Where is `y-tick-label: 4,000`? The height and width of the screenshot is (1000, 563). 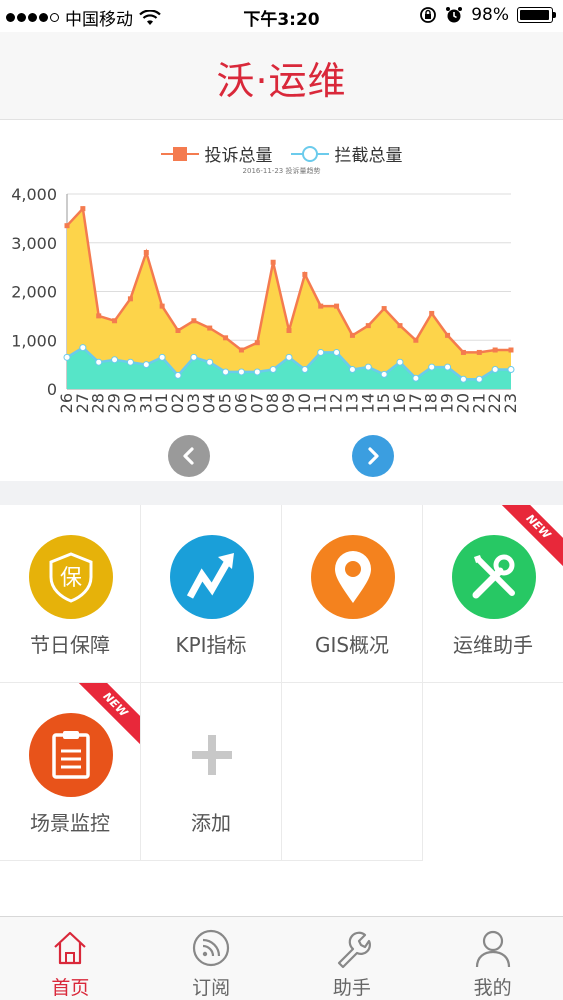 y-tick-label: 4,000 is located at coordinates (34, 194).